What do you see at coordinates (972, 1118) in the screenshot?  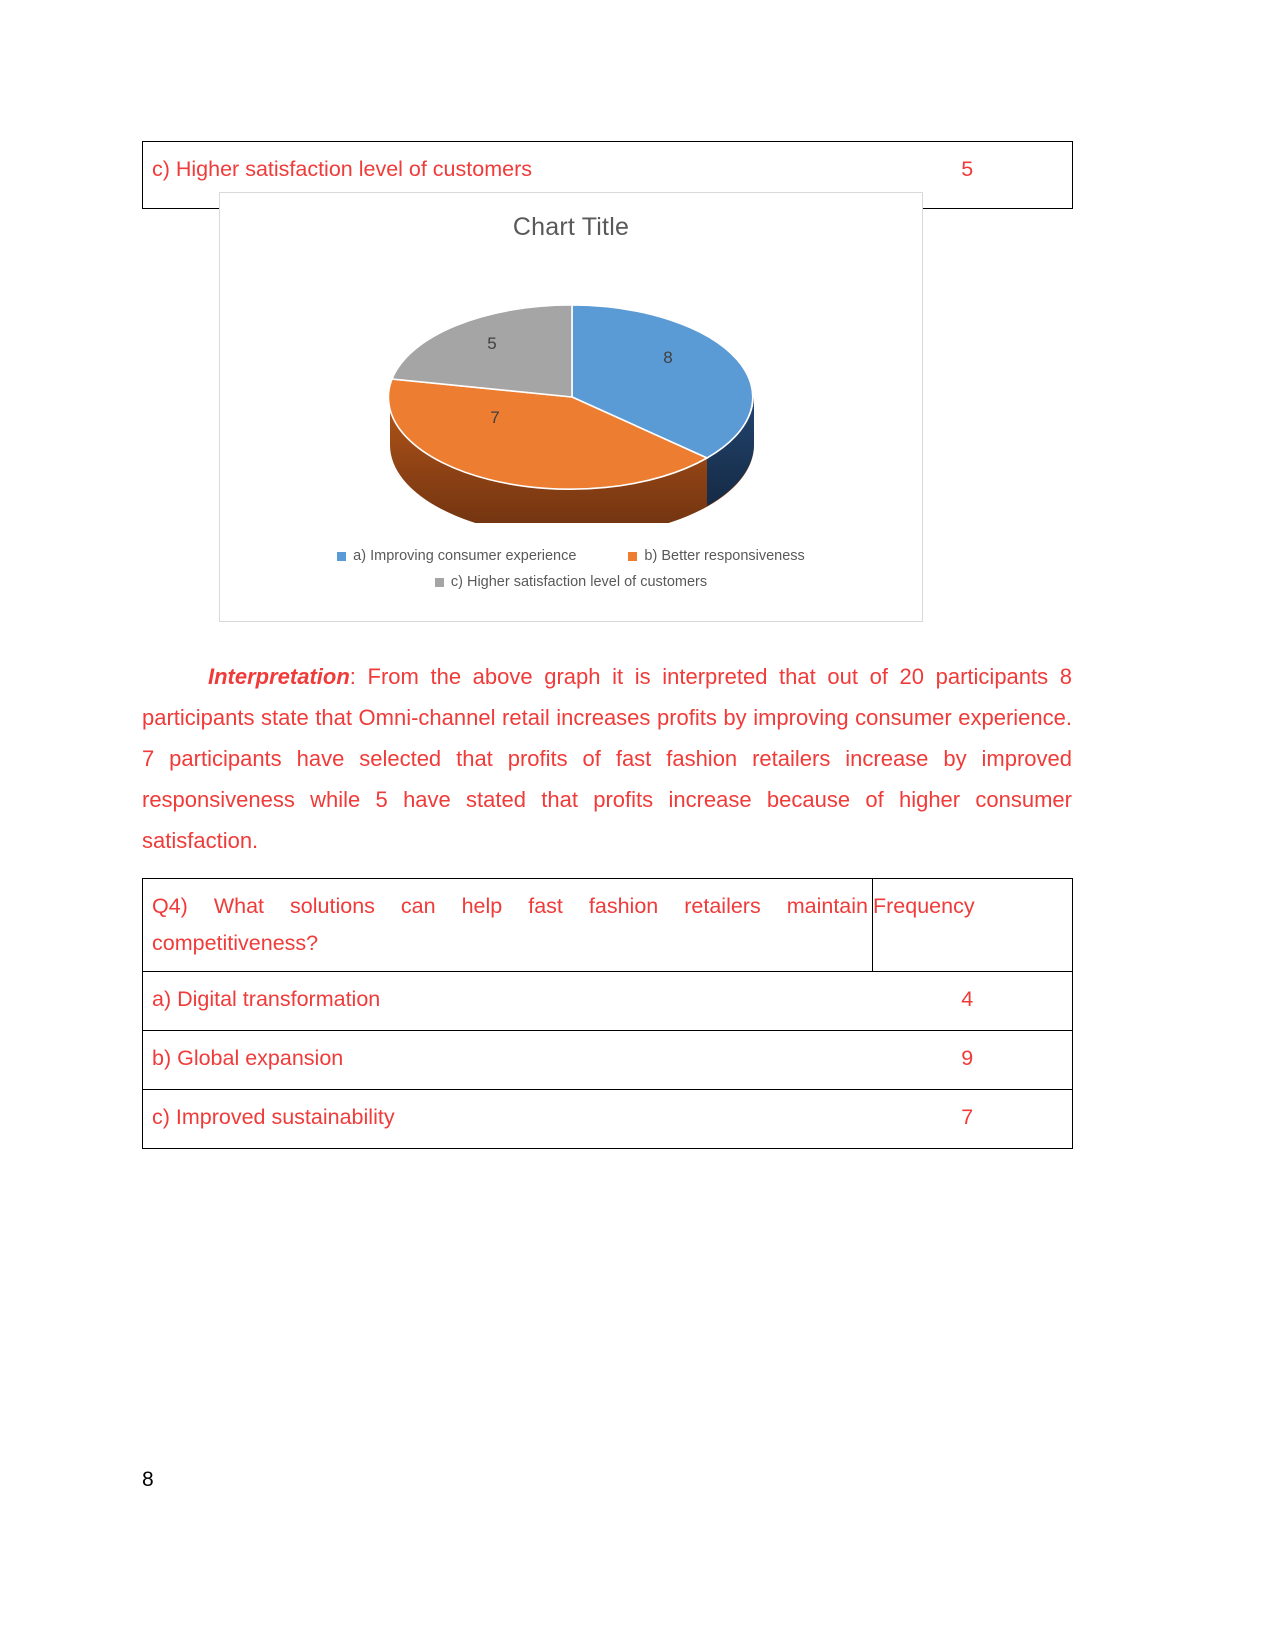 I see `option-frequency-c: 7` at bounding box center [972, 1118].